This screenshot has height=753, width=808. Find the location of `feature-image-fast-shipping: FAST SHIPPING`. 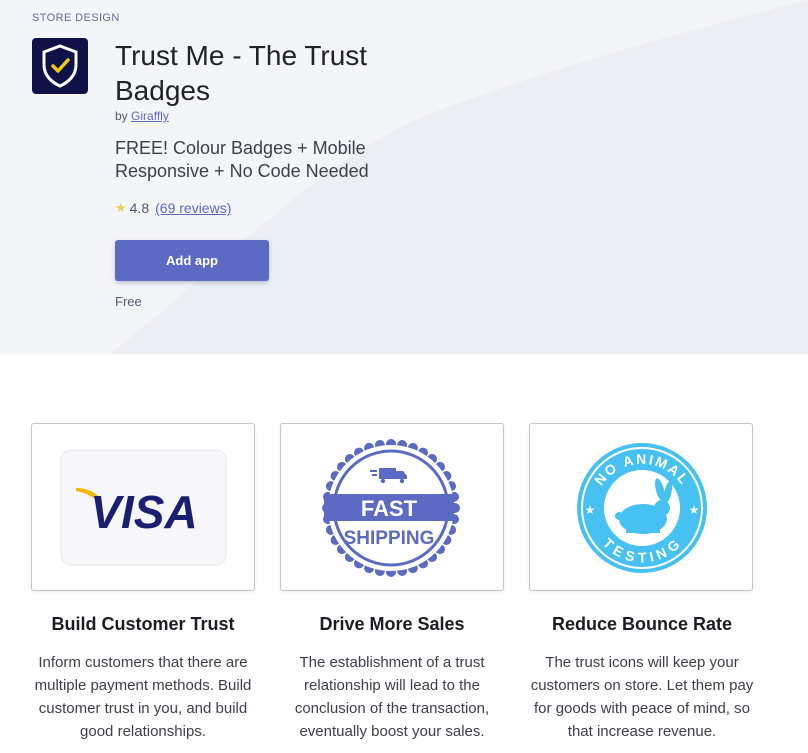

feature-image-fast-shipping: FAST SHIPPING is located at coordinates (392, 507).